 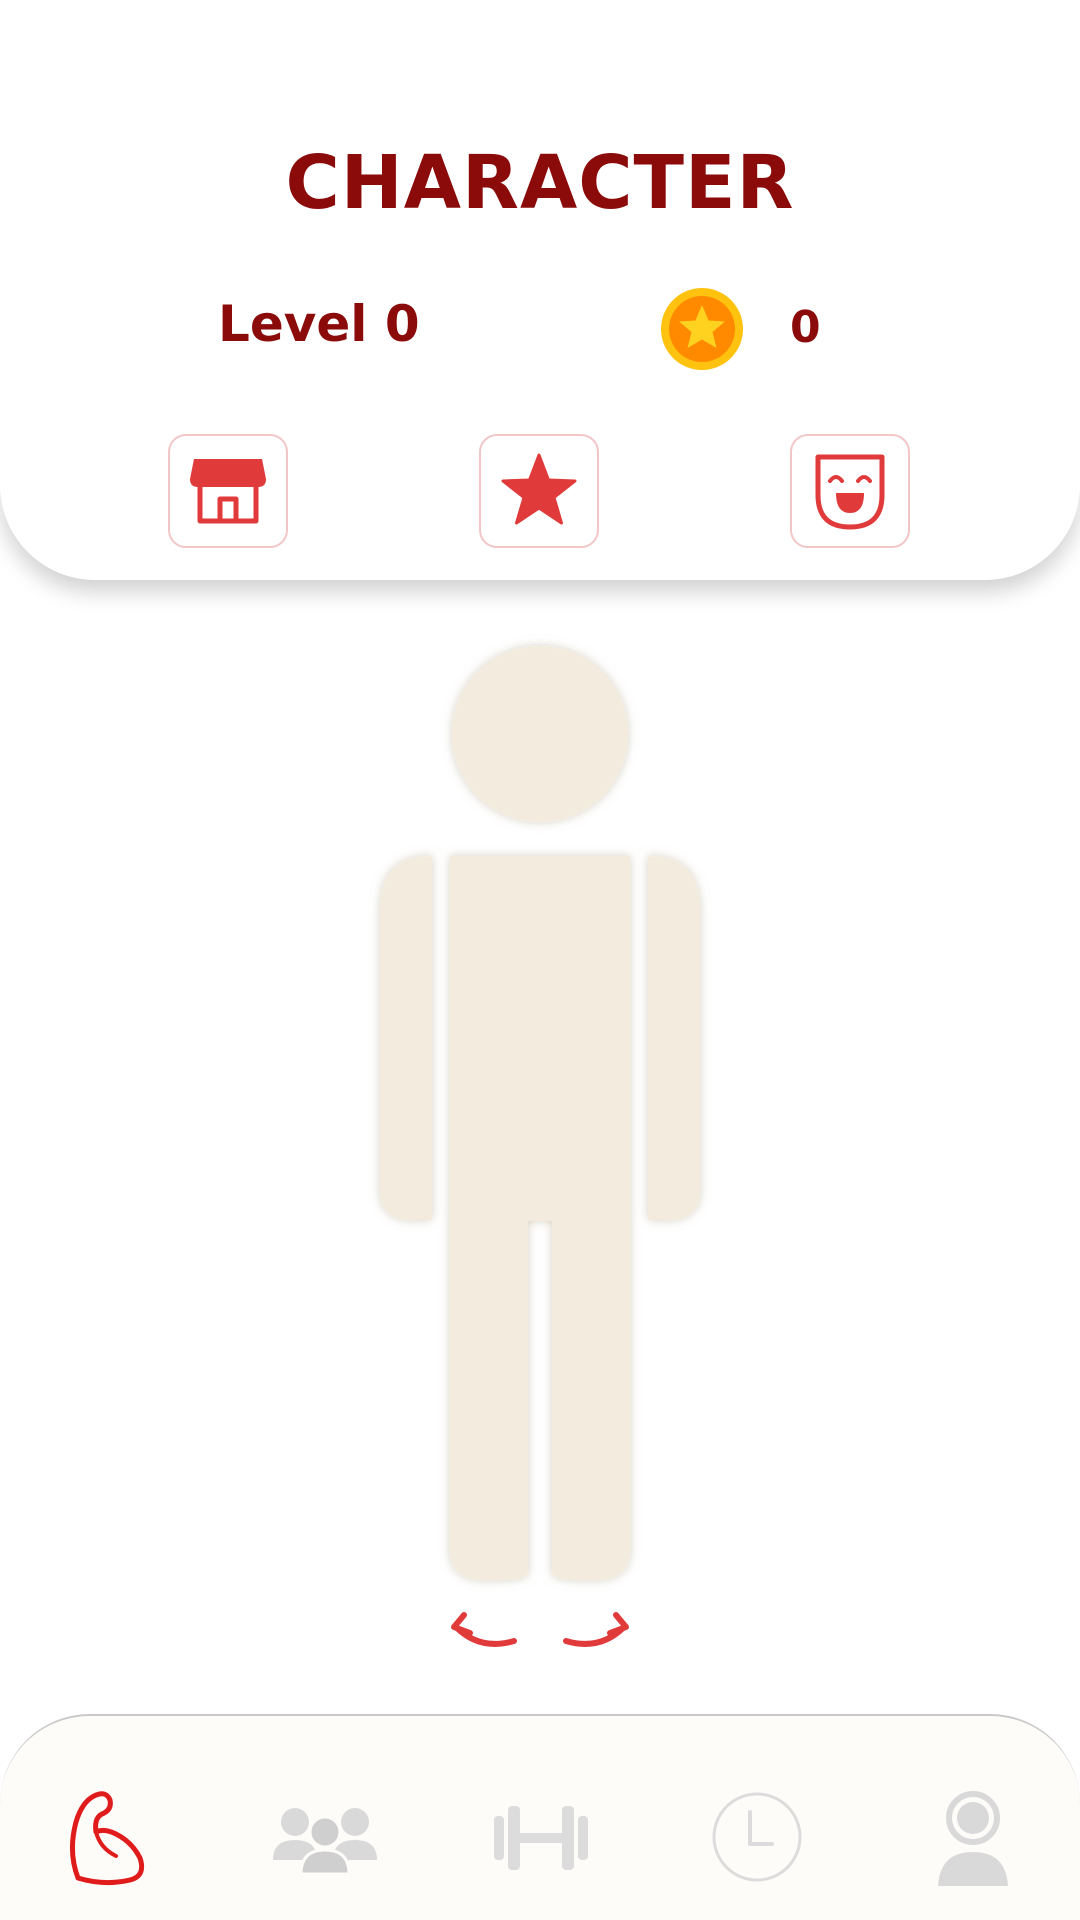 What do you see at coordinates (480, 1635) in the screenshot?
I see `rotate-left-arrow-icon` at bounding box center [480, 1635].